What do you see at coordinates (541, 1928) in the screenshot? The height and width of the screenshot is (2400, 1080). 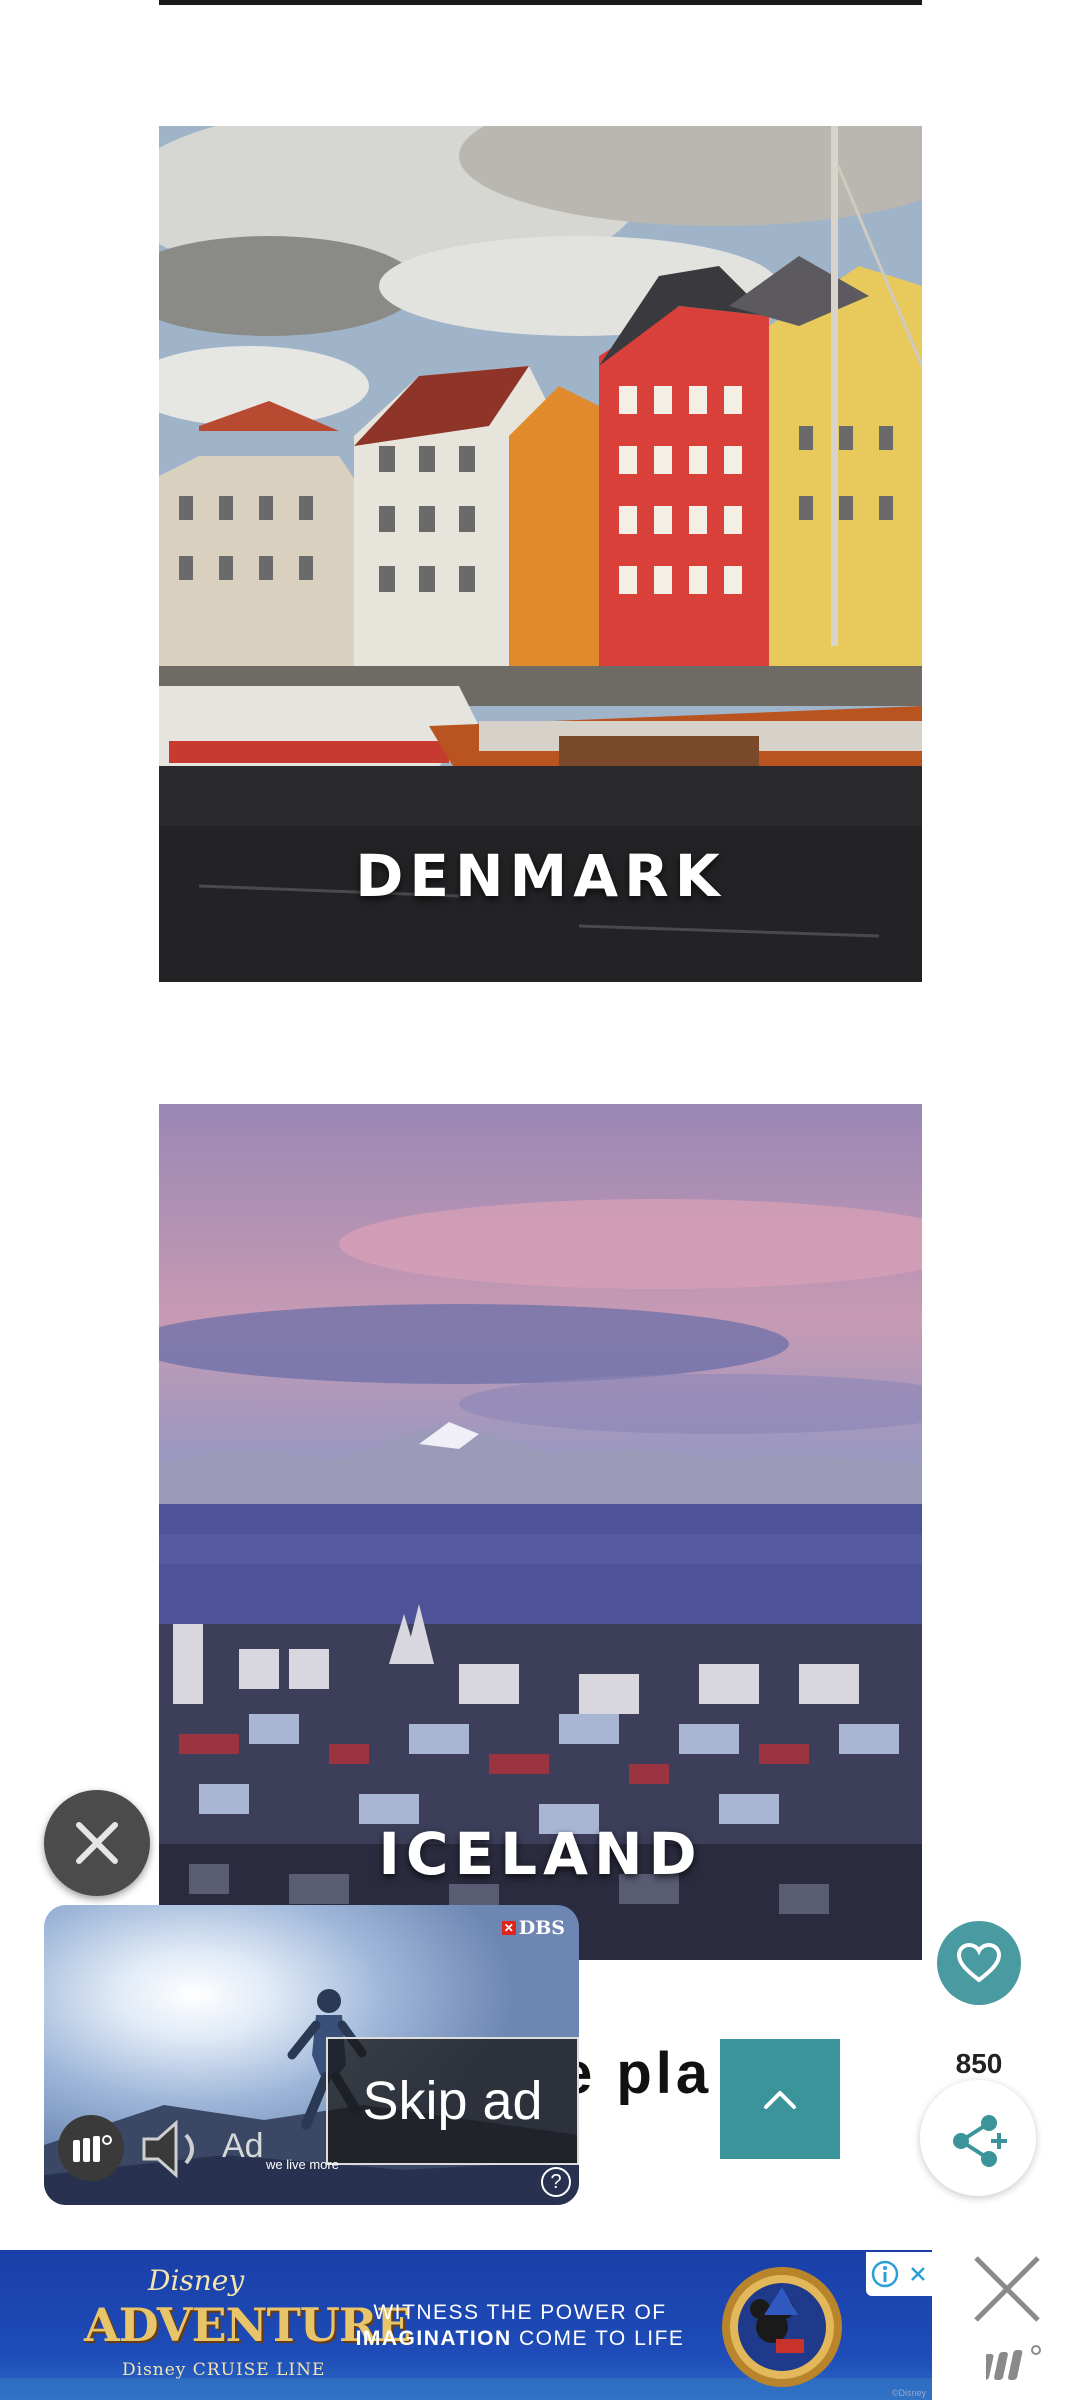 I see `dbs-brand-text: DBS` at bounding box center [541, 1928].